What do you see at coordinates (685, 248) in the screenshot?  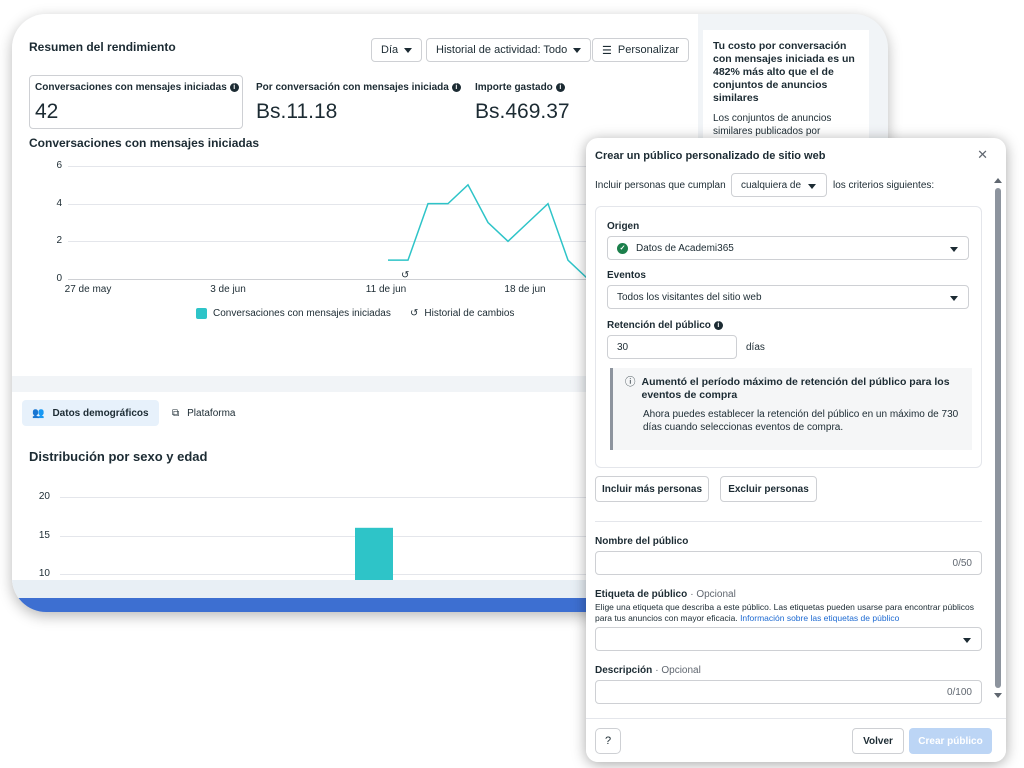 I see `origin-value: Datos de Academi365` at bounding box center [685, 248].